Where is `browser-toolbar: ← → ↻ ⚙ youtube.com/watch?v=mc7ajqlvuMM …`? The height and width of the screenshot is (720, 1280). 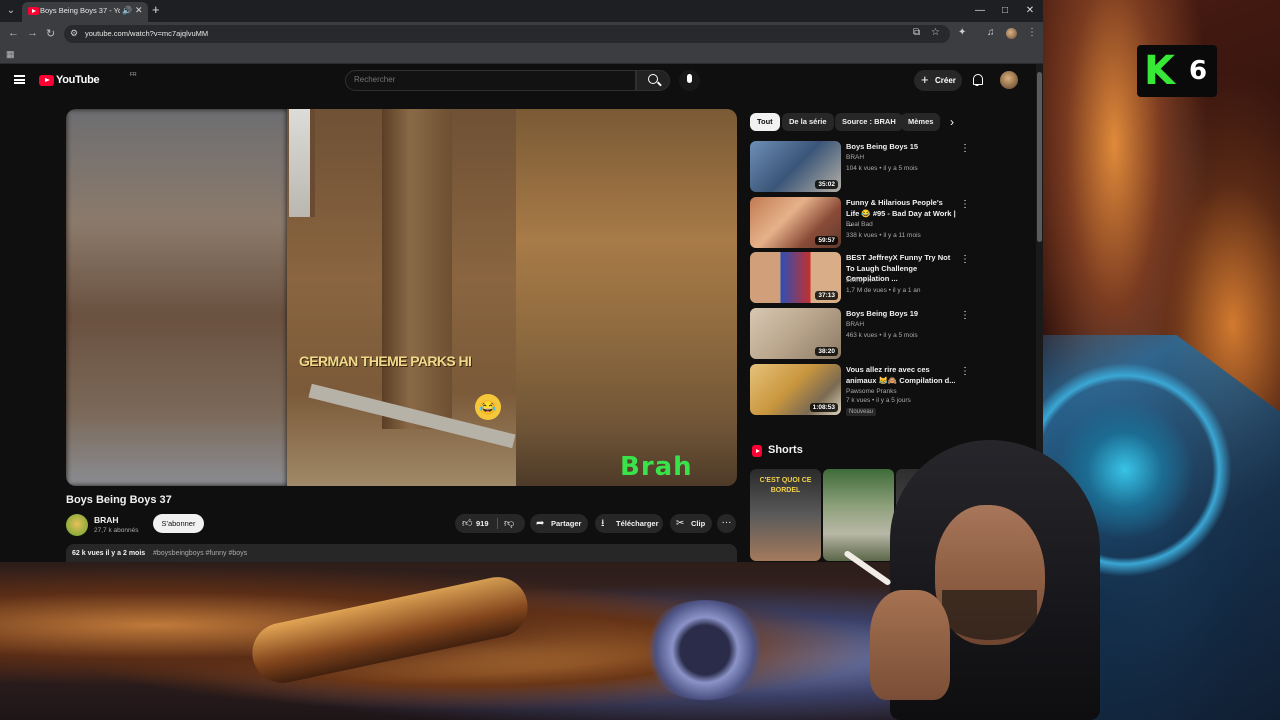 browser-toolbar: ← → ↻ ⚙ youtube.com/watch?v=mc7ajqlvuMM … is located at coordinates (521, 34).